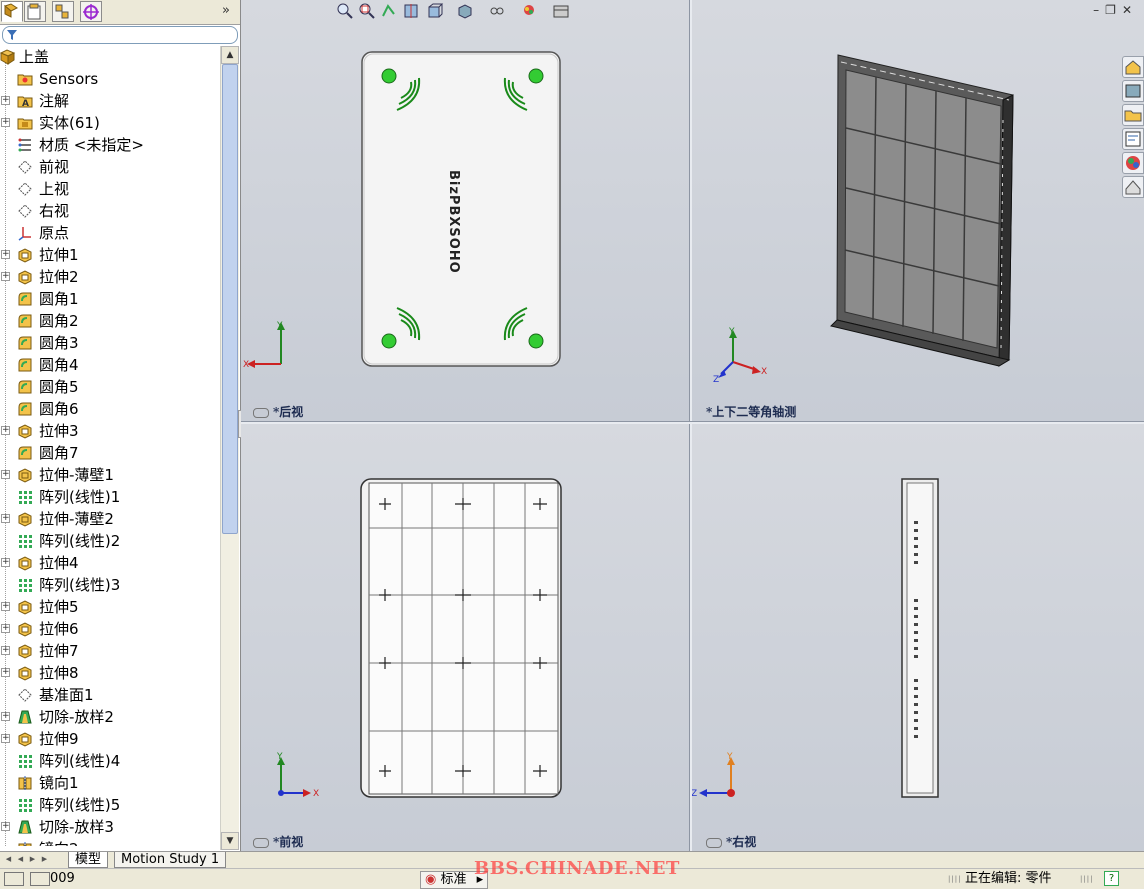 The image size is (1144, 889). Describe the element at coordinates (226, 10) in the screenshot. I see `expand-chevron-icon: »` at that location.